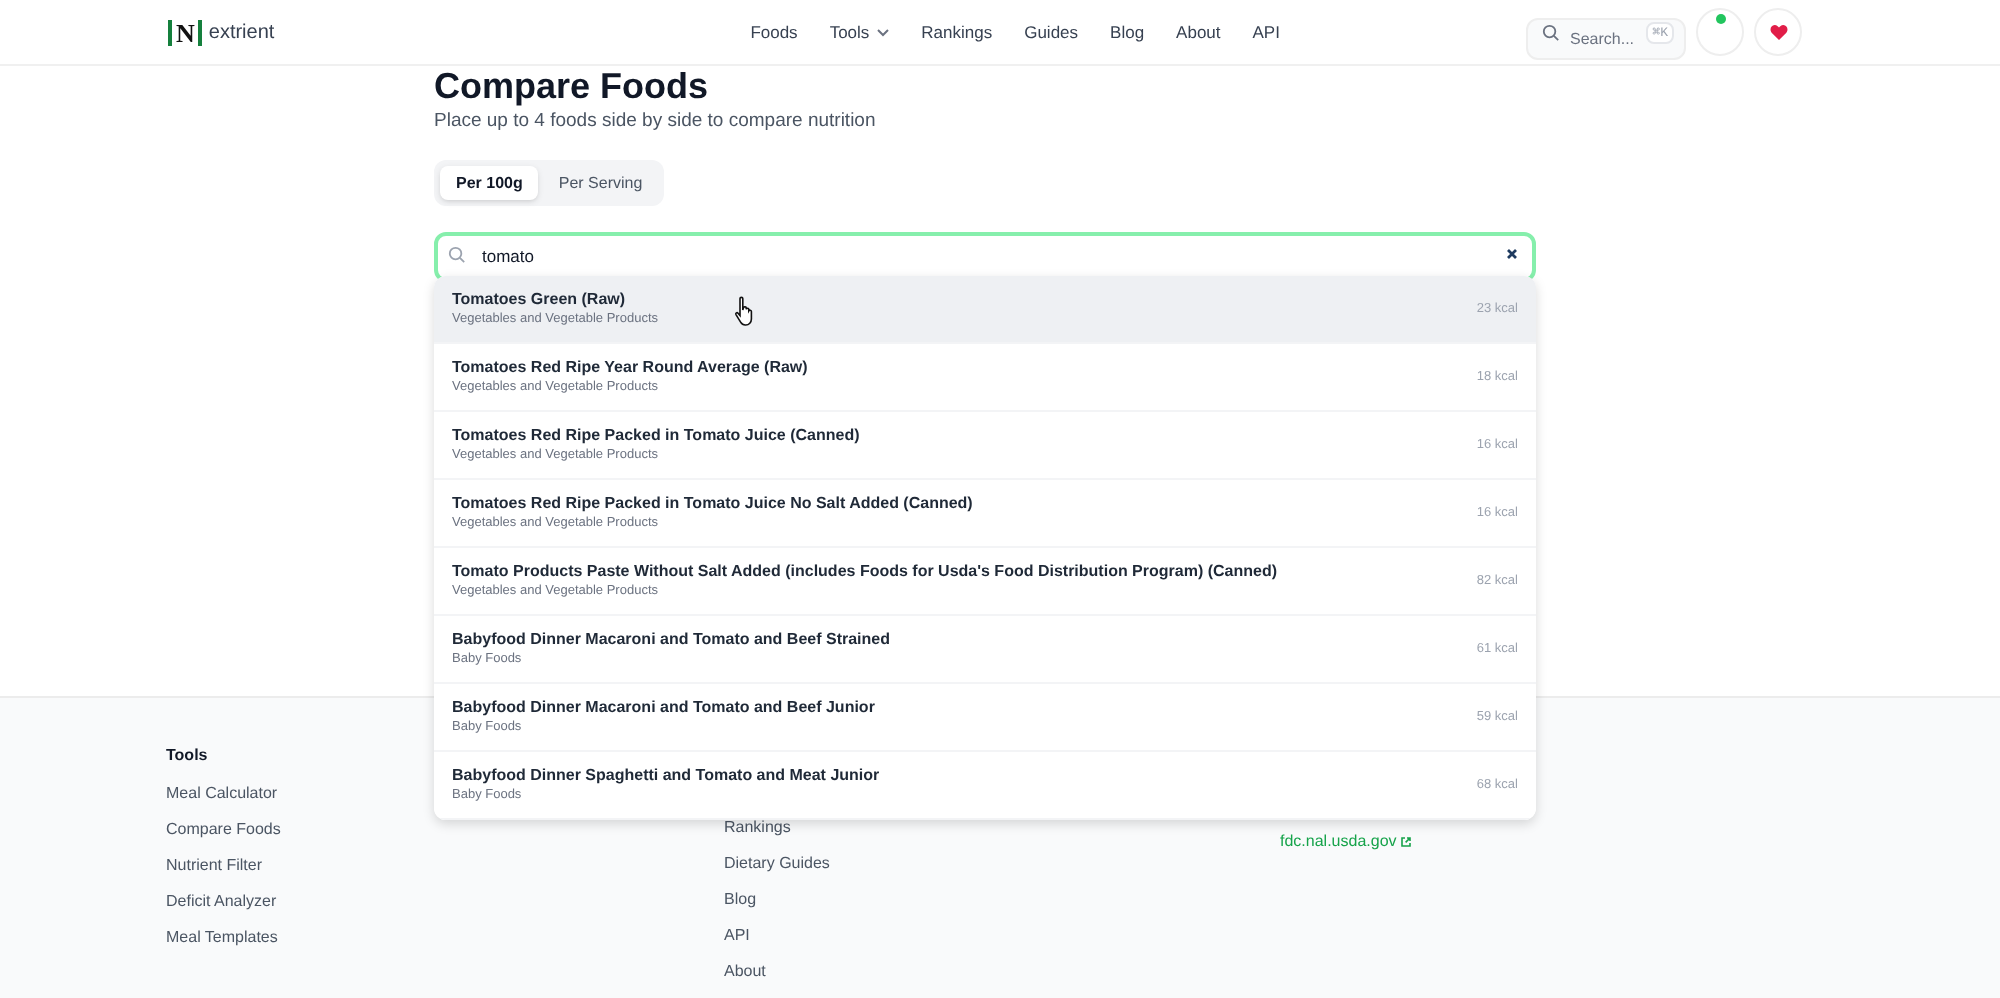 This screenshot has height=998, width=2000. What do you see at coordinates (957, 32) in the screenshot?
I see `nav-link: Rankings` at bounding box center [957, 32].